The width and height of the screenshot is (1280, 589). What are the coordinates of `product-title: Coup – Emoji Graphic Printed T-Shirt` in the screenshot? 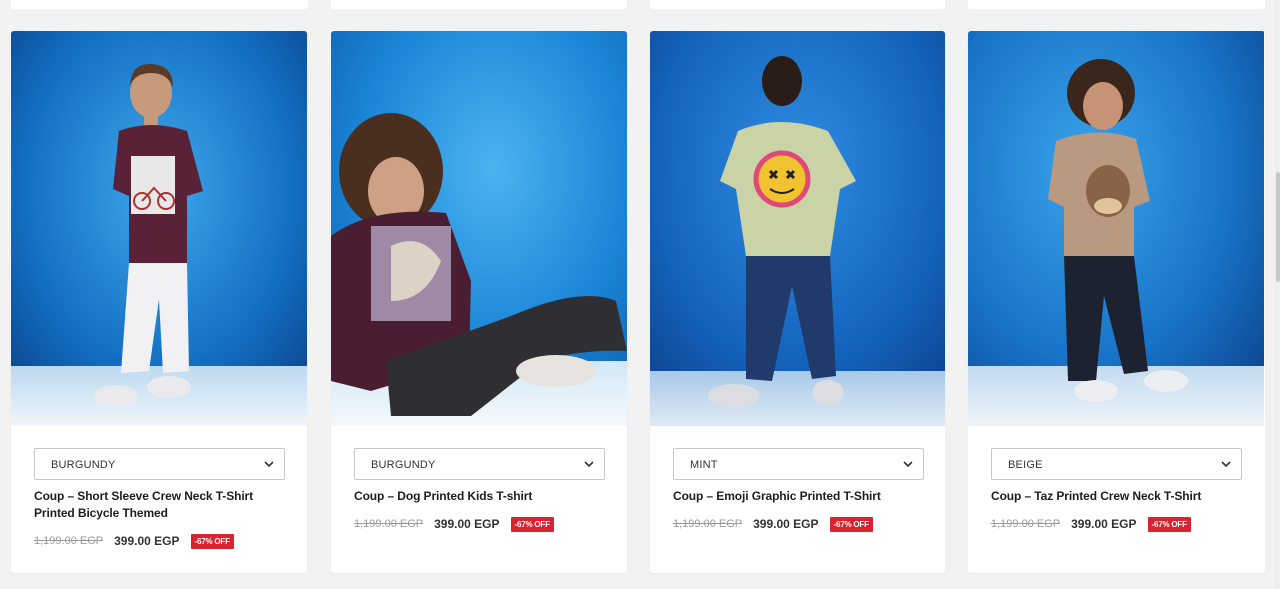 It's located at (793, 496).